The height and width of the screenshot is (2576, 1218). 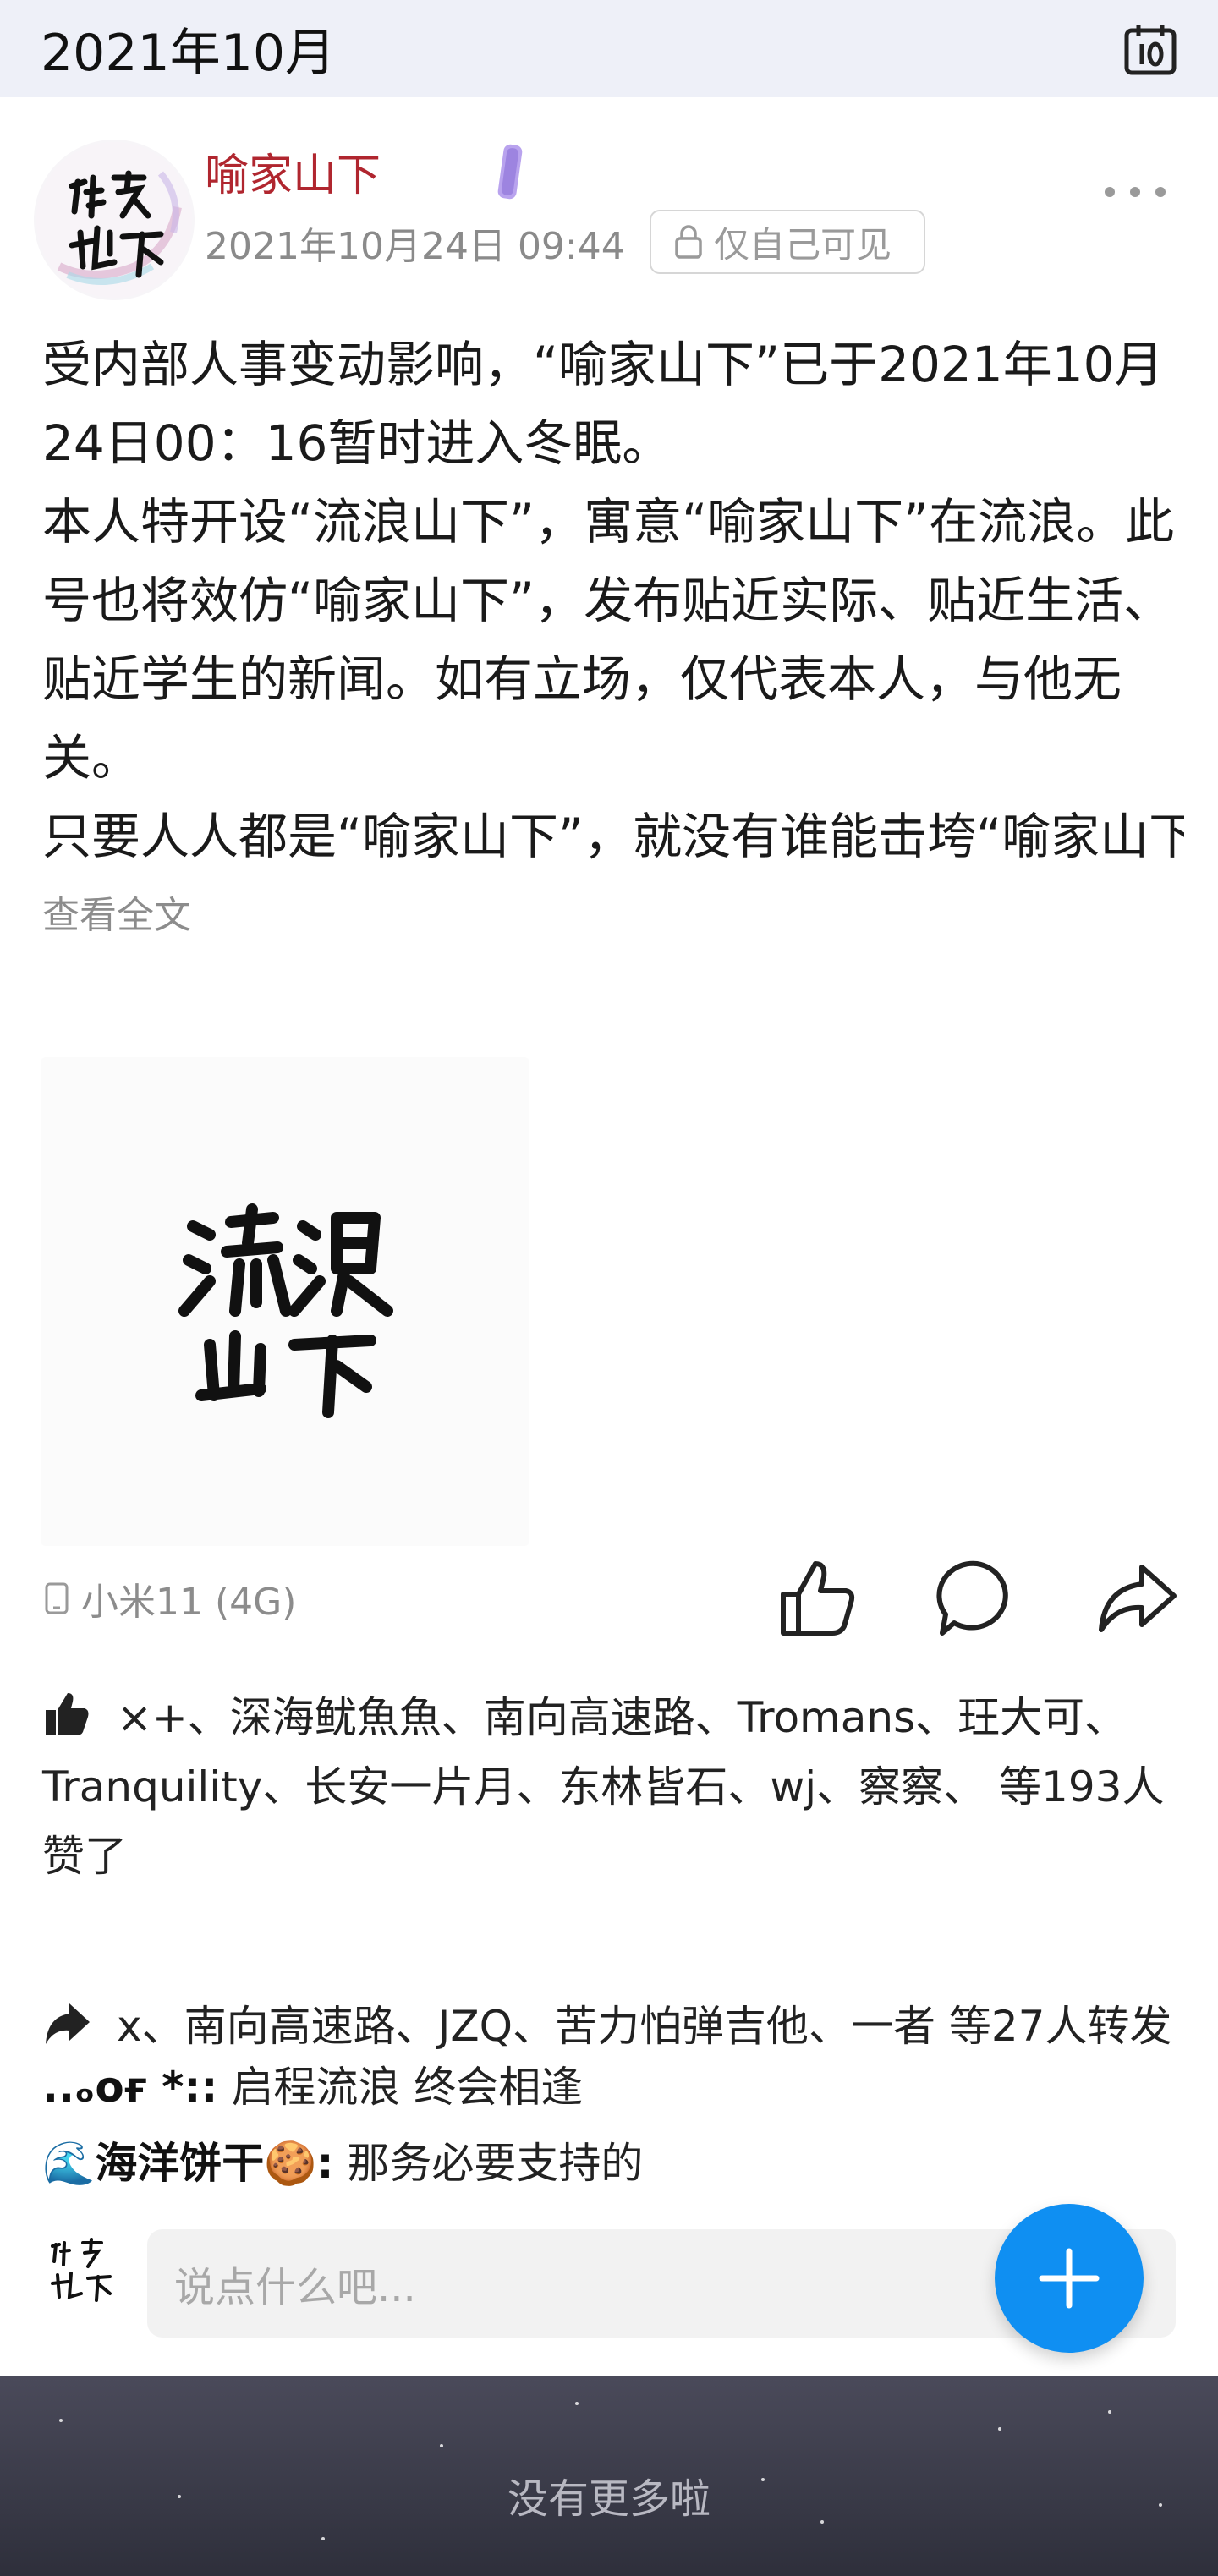 I want to click on like-filled-icon, so click(x=68, y=1714).